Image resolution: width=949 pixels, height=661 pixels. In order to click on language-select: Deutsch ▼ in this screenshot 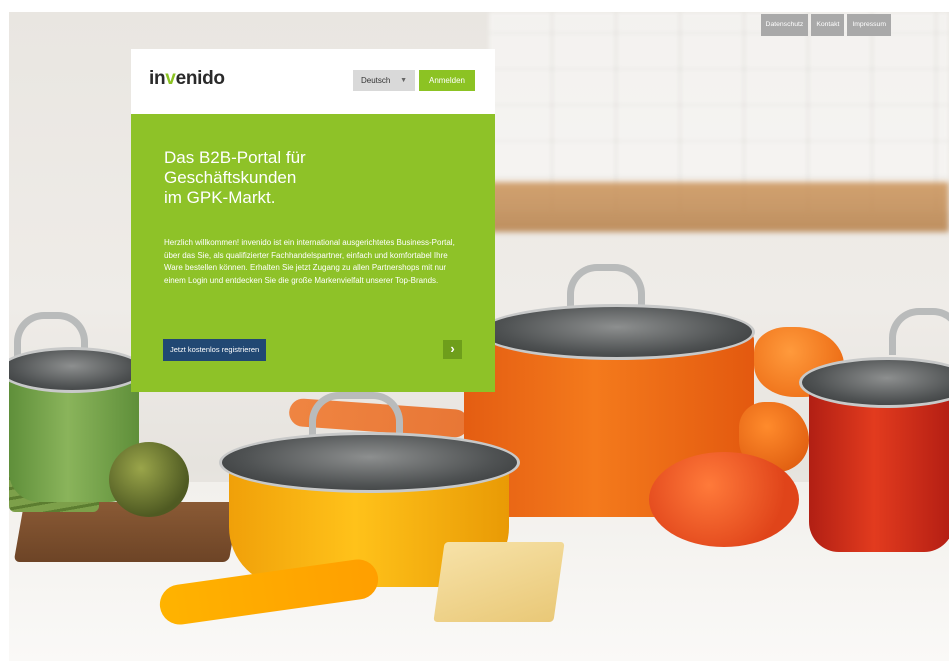, I will do `click(384, 80)`.